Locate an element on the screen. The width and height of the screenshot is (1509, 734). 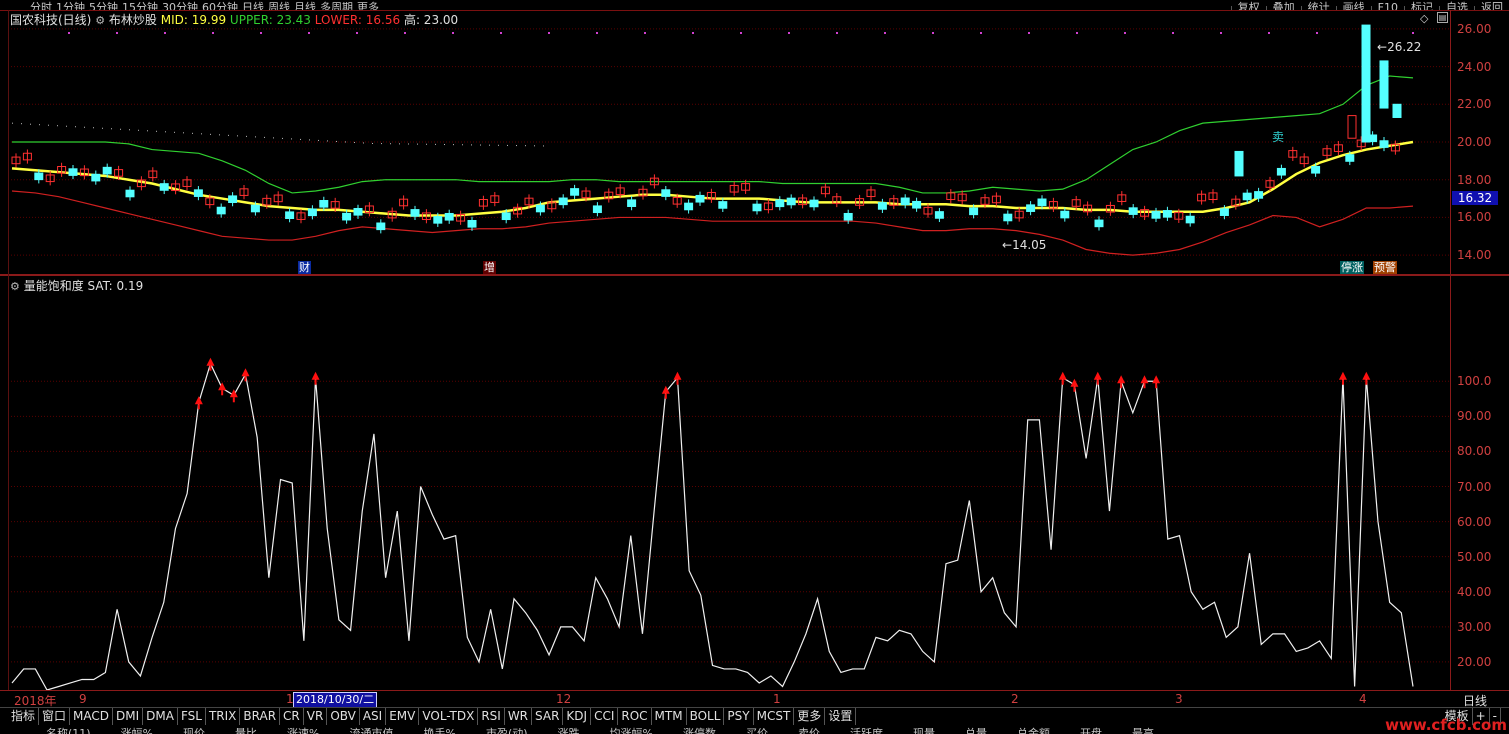
indicator-name: 布林炒股 is located at coordinates (133, 20).